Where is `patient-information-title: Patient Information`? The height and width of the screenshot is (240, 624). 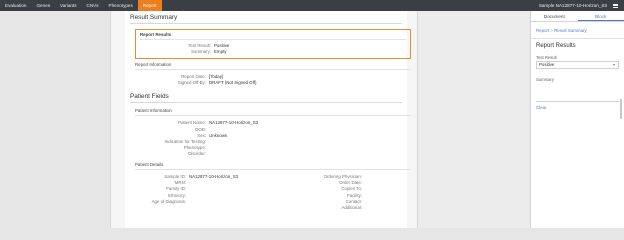 patient-information-title: Patient Information is located at coordinates (273, 112).